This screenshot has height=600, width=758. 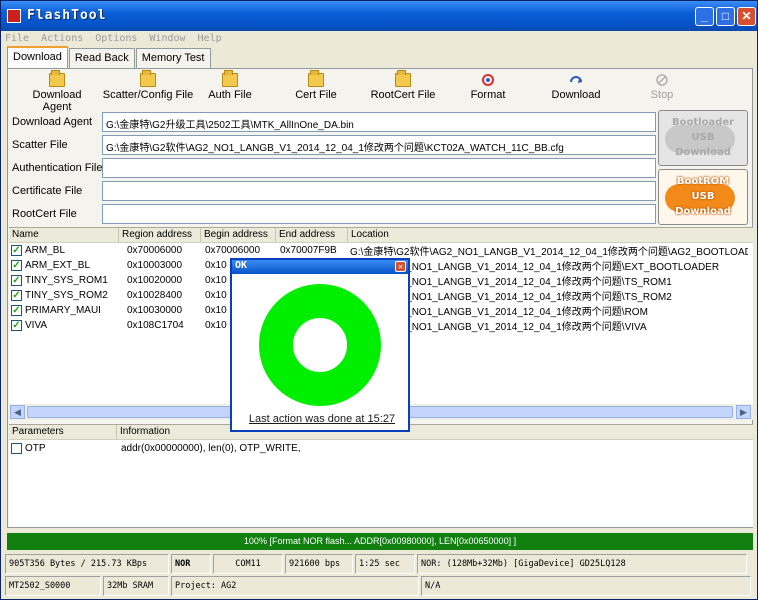 I want to click on region-address: 0x10030000, so click(x=155, y=310).